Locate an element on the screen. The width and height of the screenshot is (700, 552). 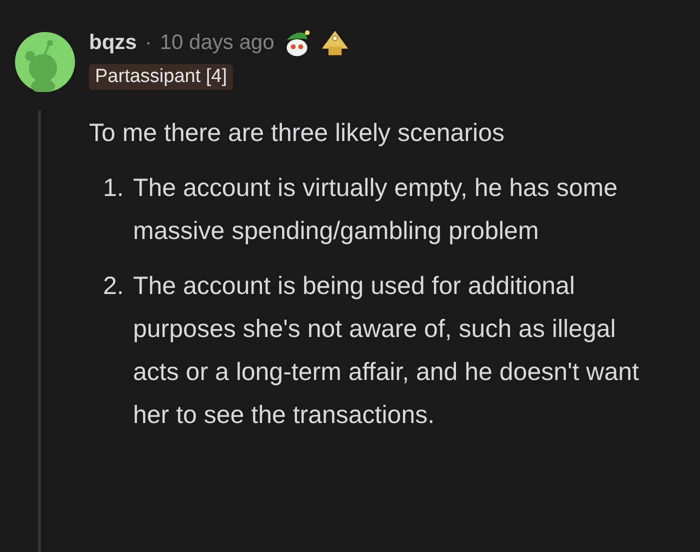
timestamp: 10 days ago is located at coordinates (217, 43).